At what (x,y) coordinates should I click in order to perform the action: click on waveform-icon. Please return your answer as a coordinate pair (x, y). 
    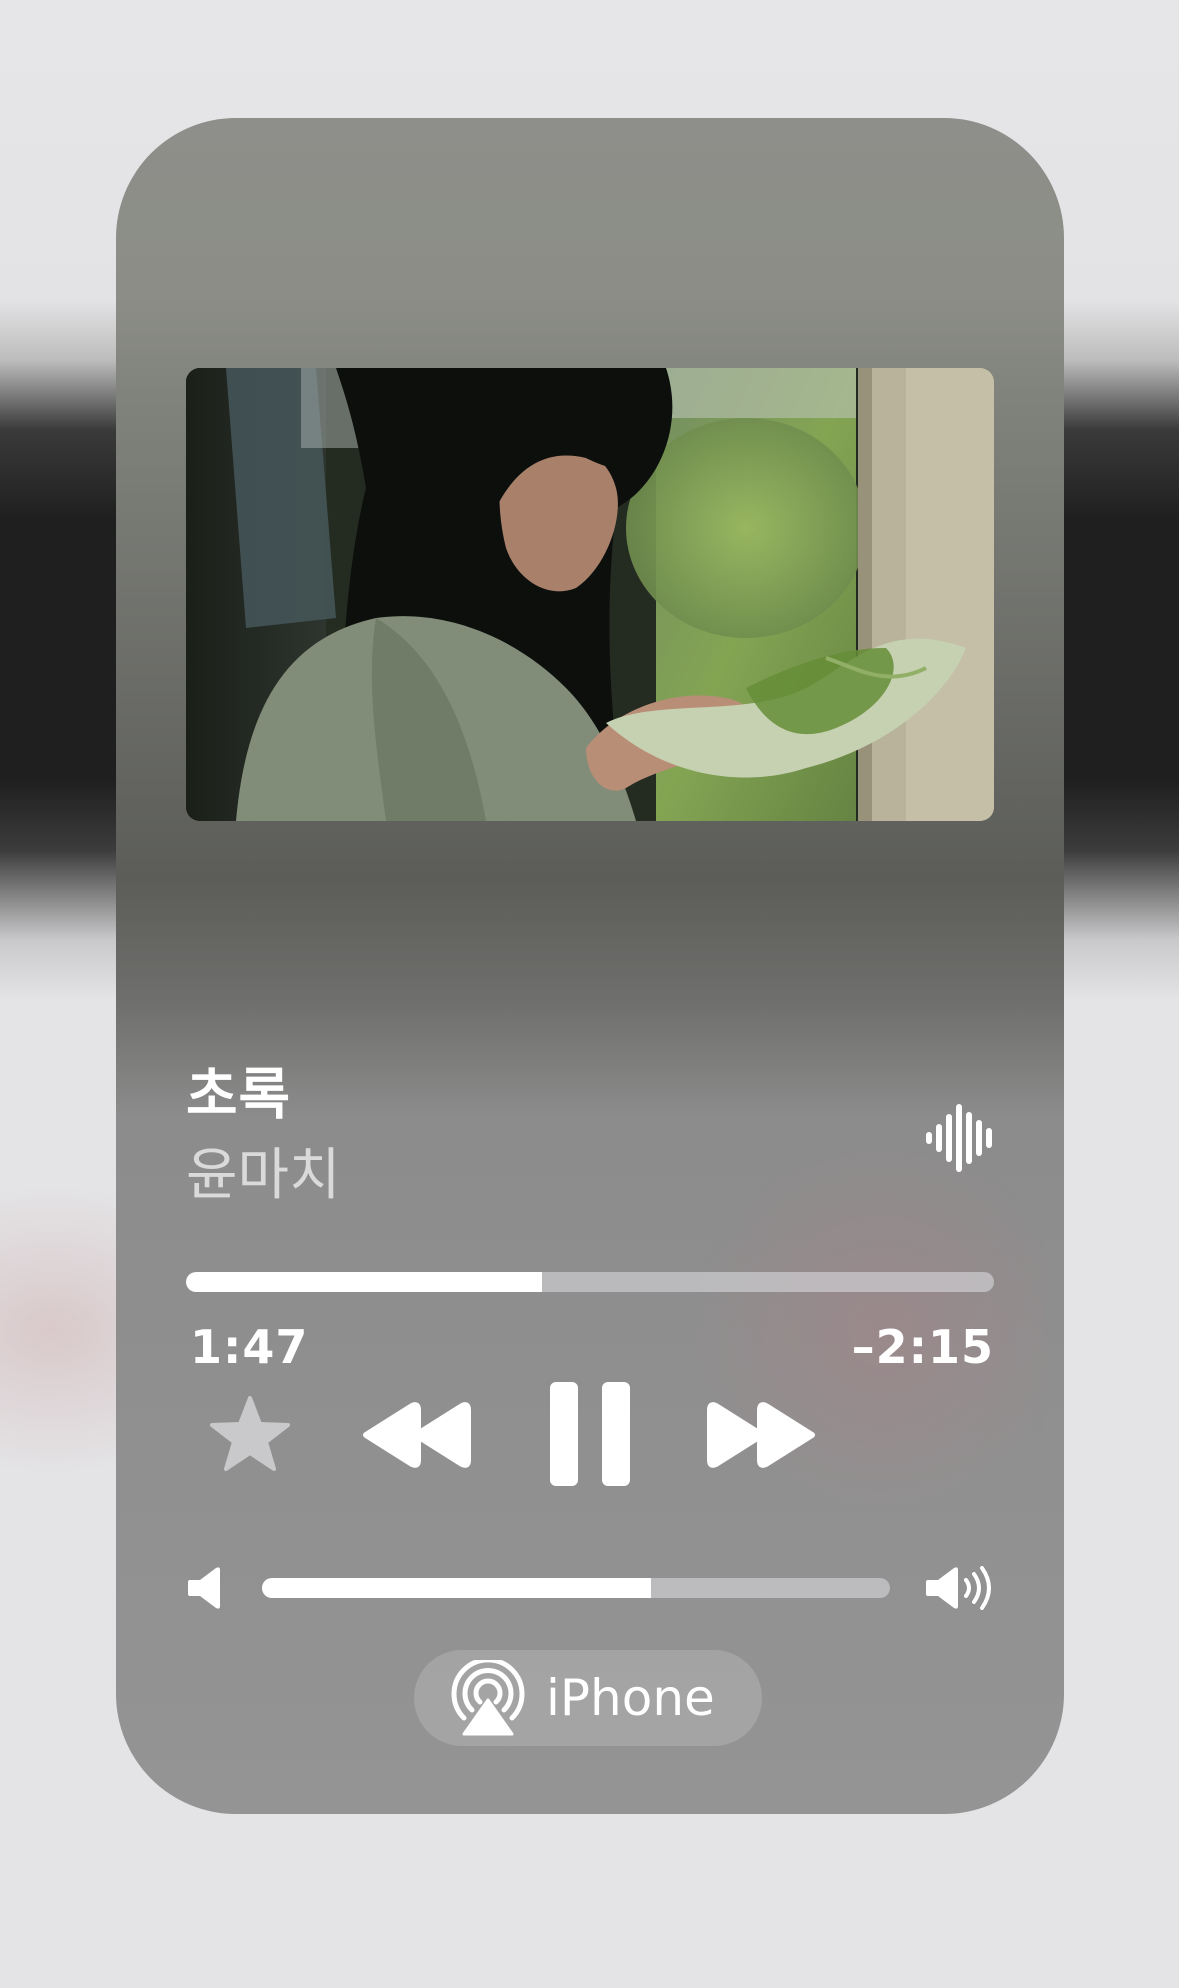
    Looking at the image, I should click on (959, 1138).